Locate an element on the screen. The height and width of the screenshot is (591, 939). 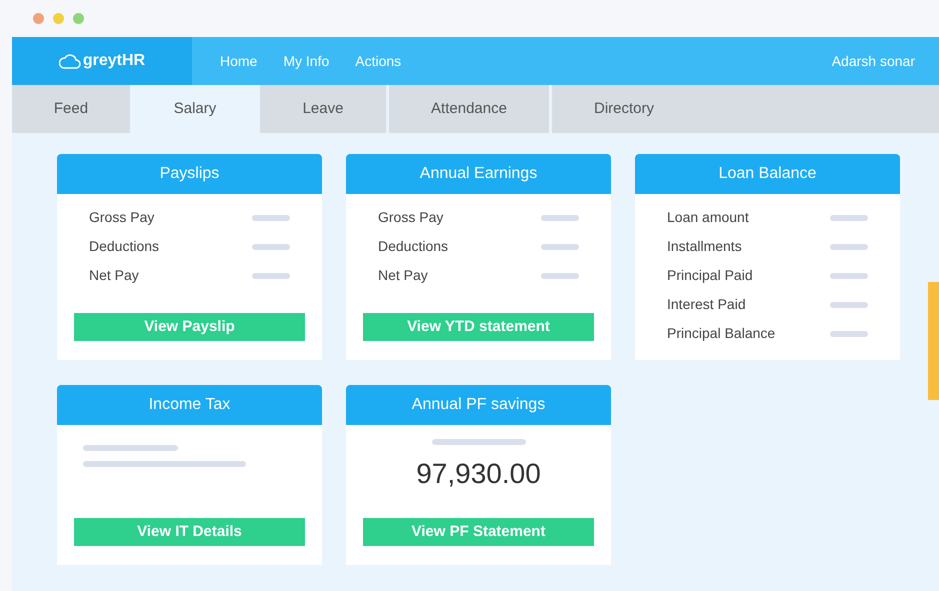
logo-text: greytHR is located at coordinates (114, 61).